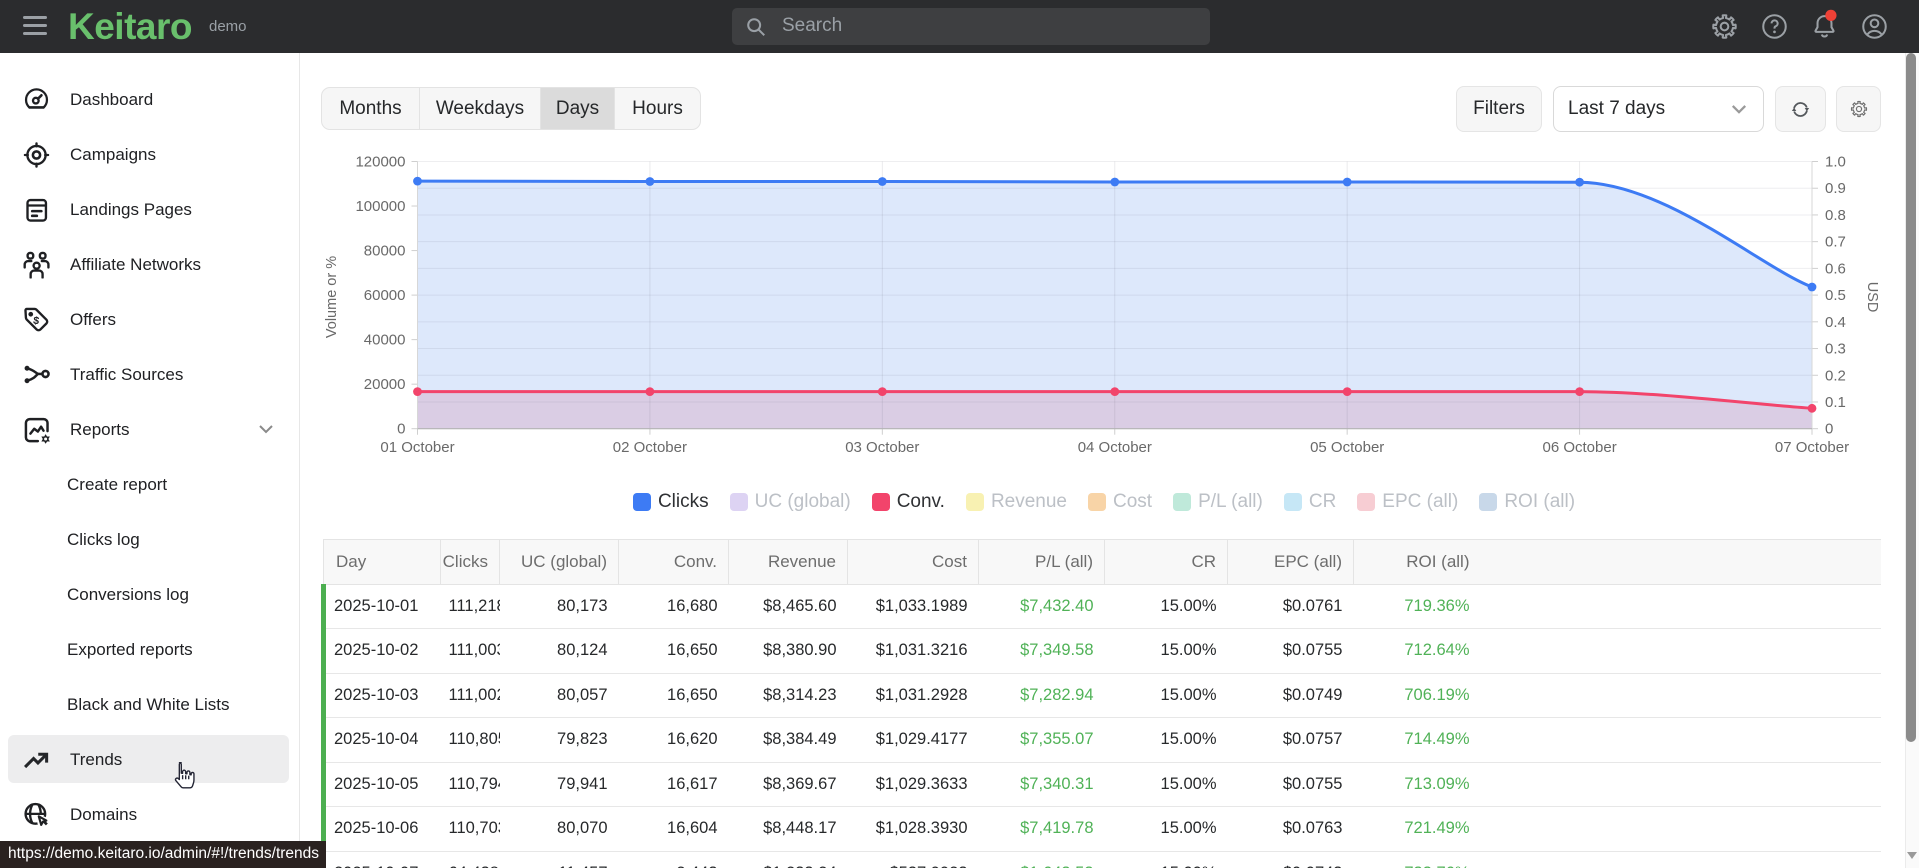 Image resolution: width=1919 pixels, height=868 pixels. I want to click on svg-text: 02 October, so click(650, 447).